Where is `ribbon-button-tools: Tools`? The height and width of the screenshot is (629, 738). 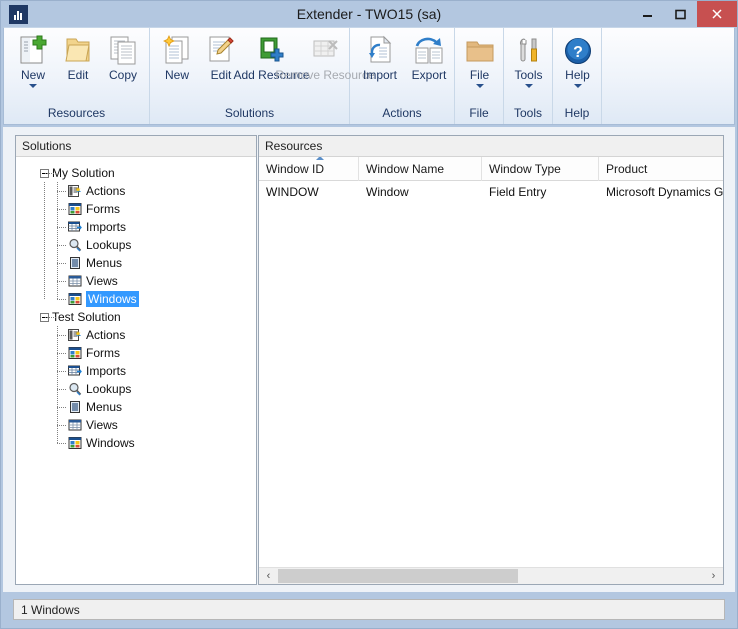
ribbon-button-tools: Tools is located at coordinates (528, 60).